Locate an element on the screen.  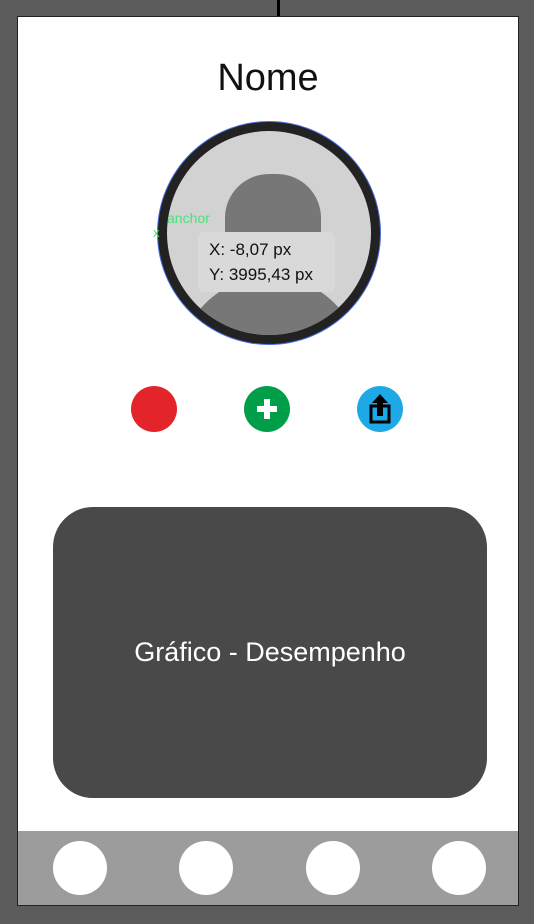
anchor-label: anchor is located at coordinates (188, 218).